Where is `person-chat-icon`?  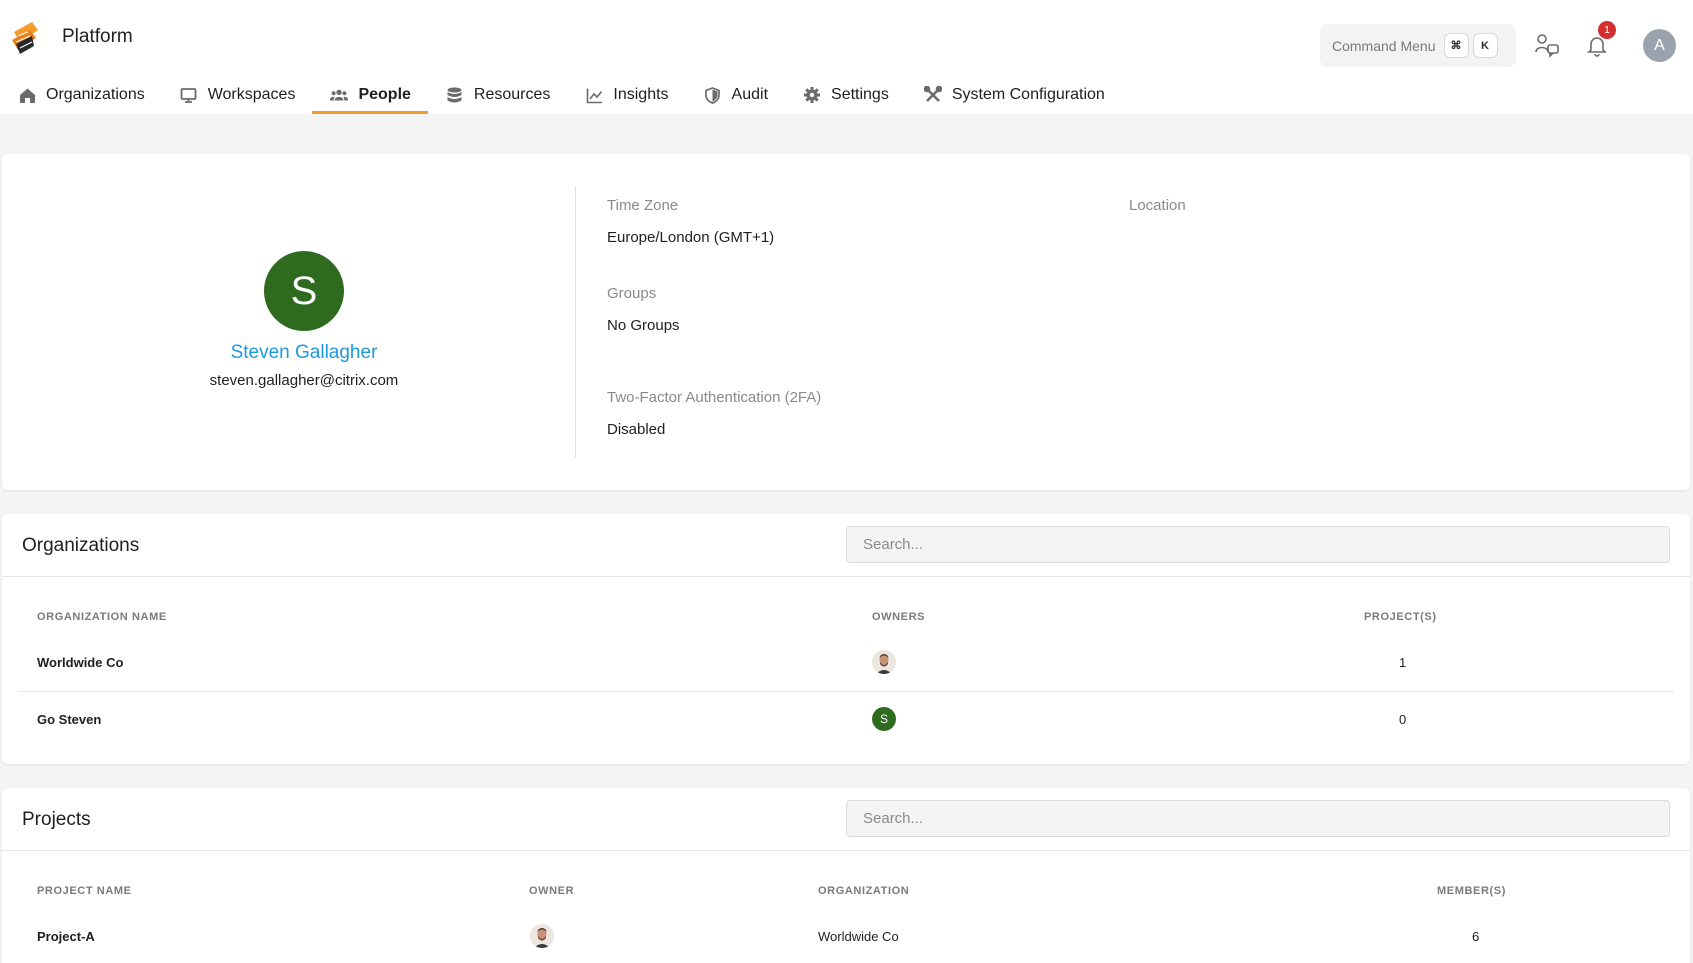
person-chat-icon is located at coordinates (1547, 46).